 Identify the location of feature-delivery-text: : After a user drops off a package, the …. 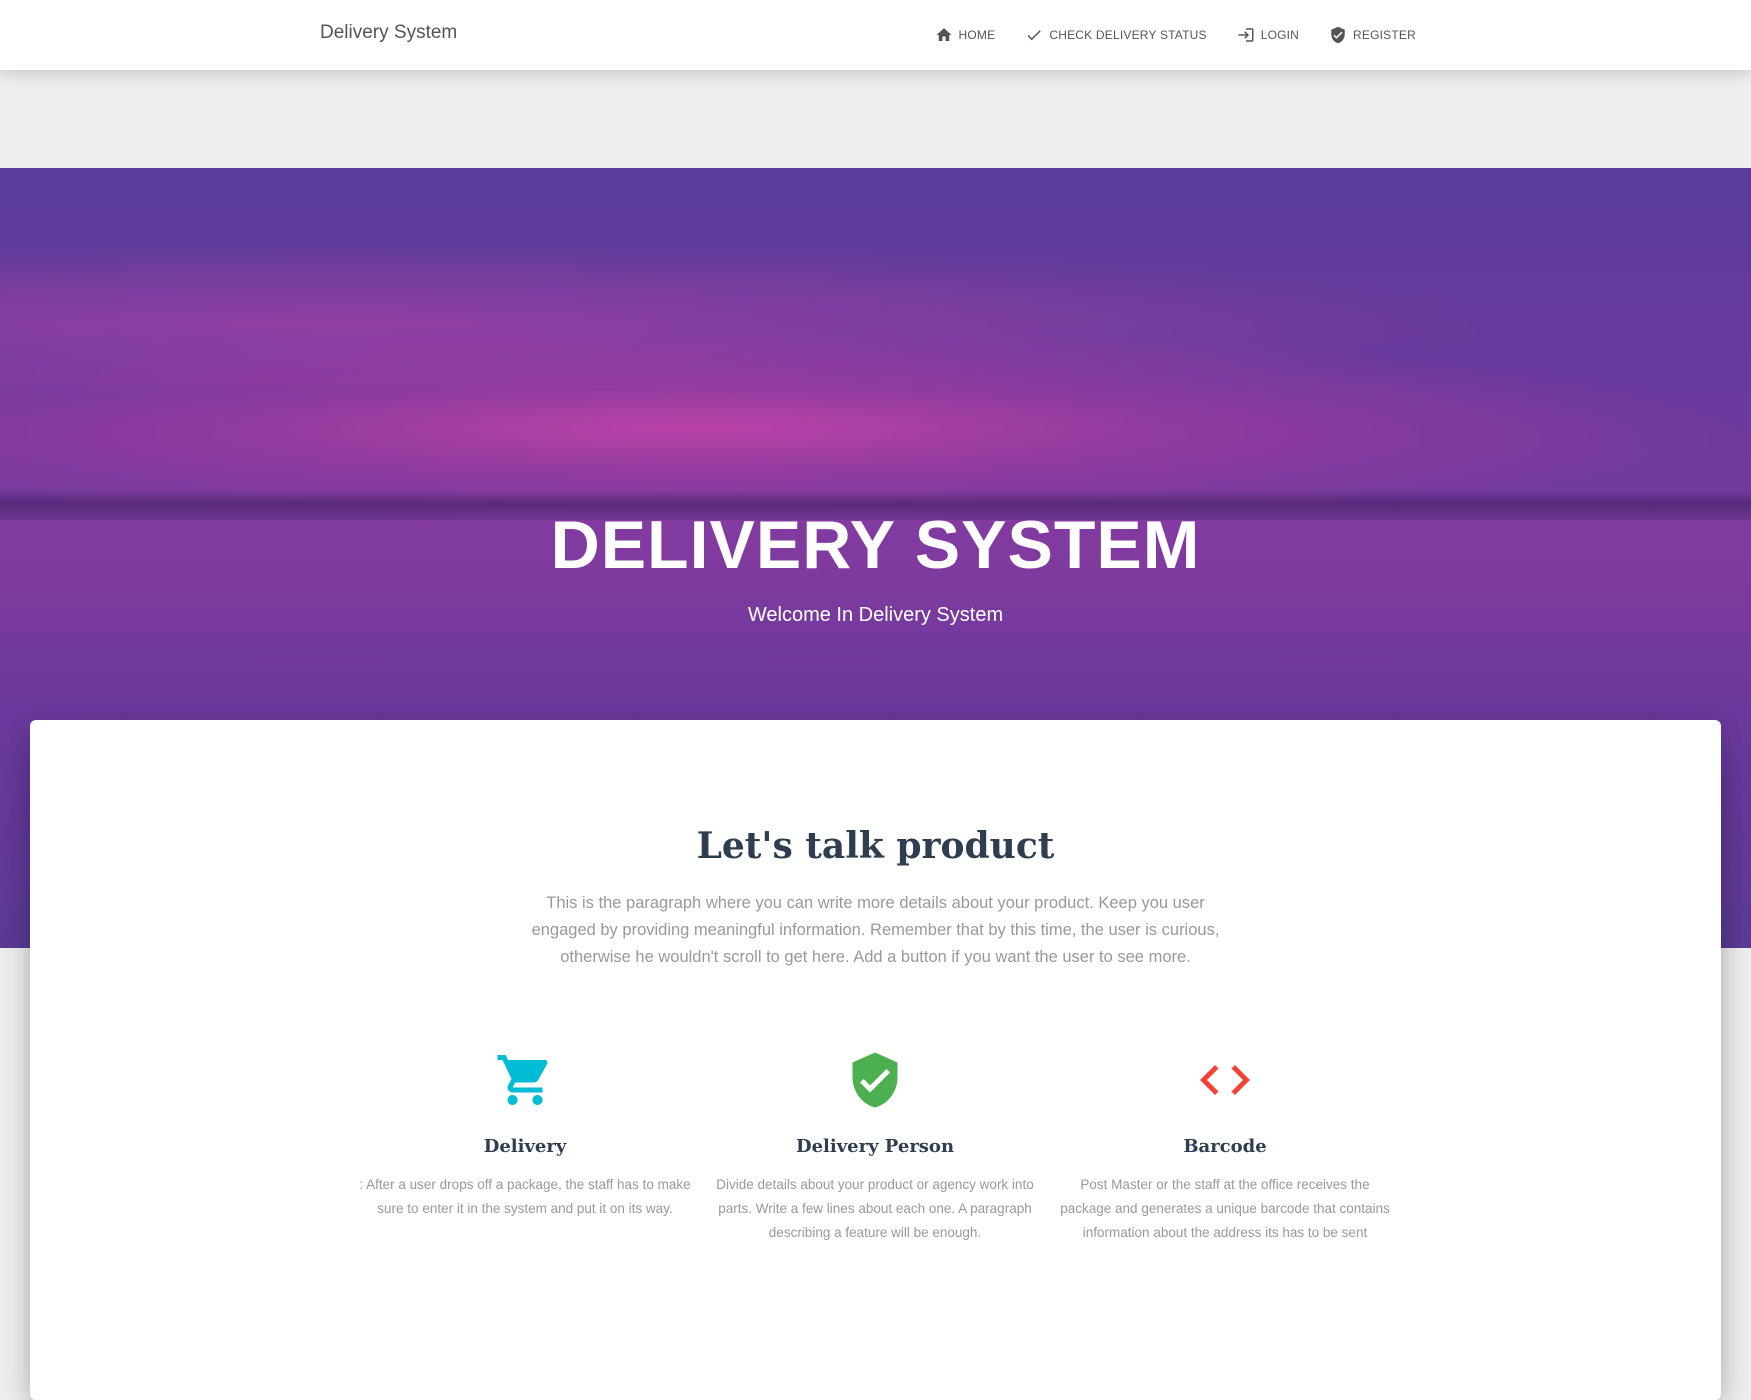
(525, 1196).